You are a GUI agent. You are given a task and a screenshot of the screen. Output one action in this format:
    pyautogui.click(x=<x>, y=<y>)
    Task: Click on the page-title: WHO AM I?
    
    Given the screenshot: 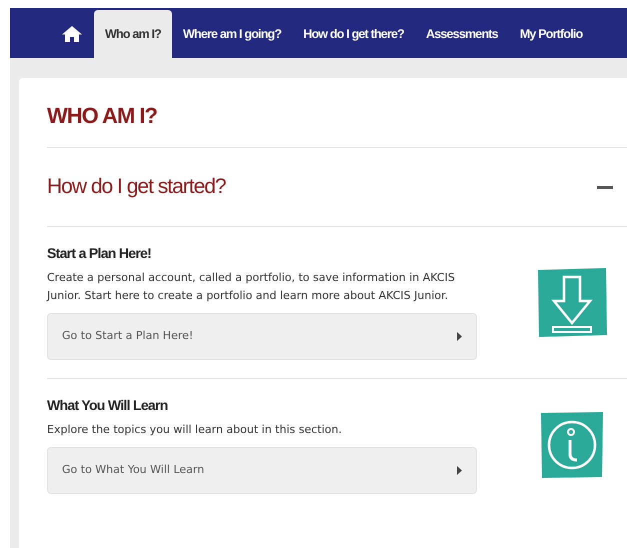 What is the action you would take?
    pyautogui.click(x=102, y=116)
    